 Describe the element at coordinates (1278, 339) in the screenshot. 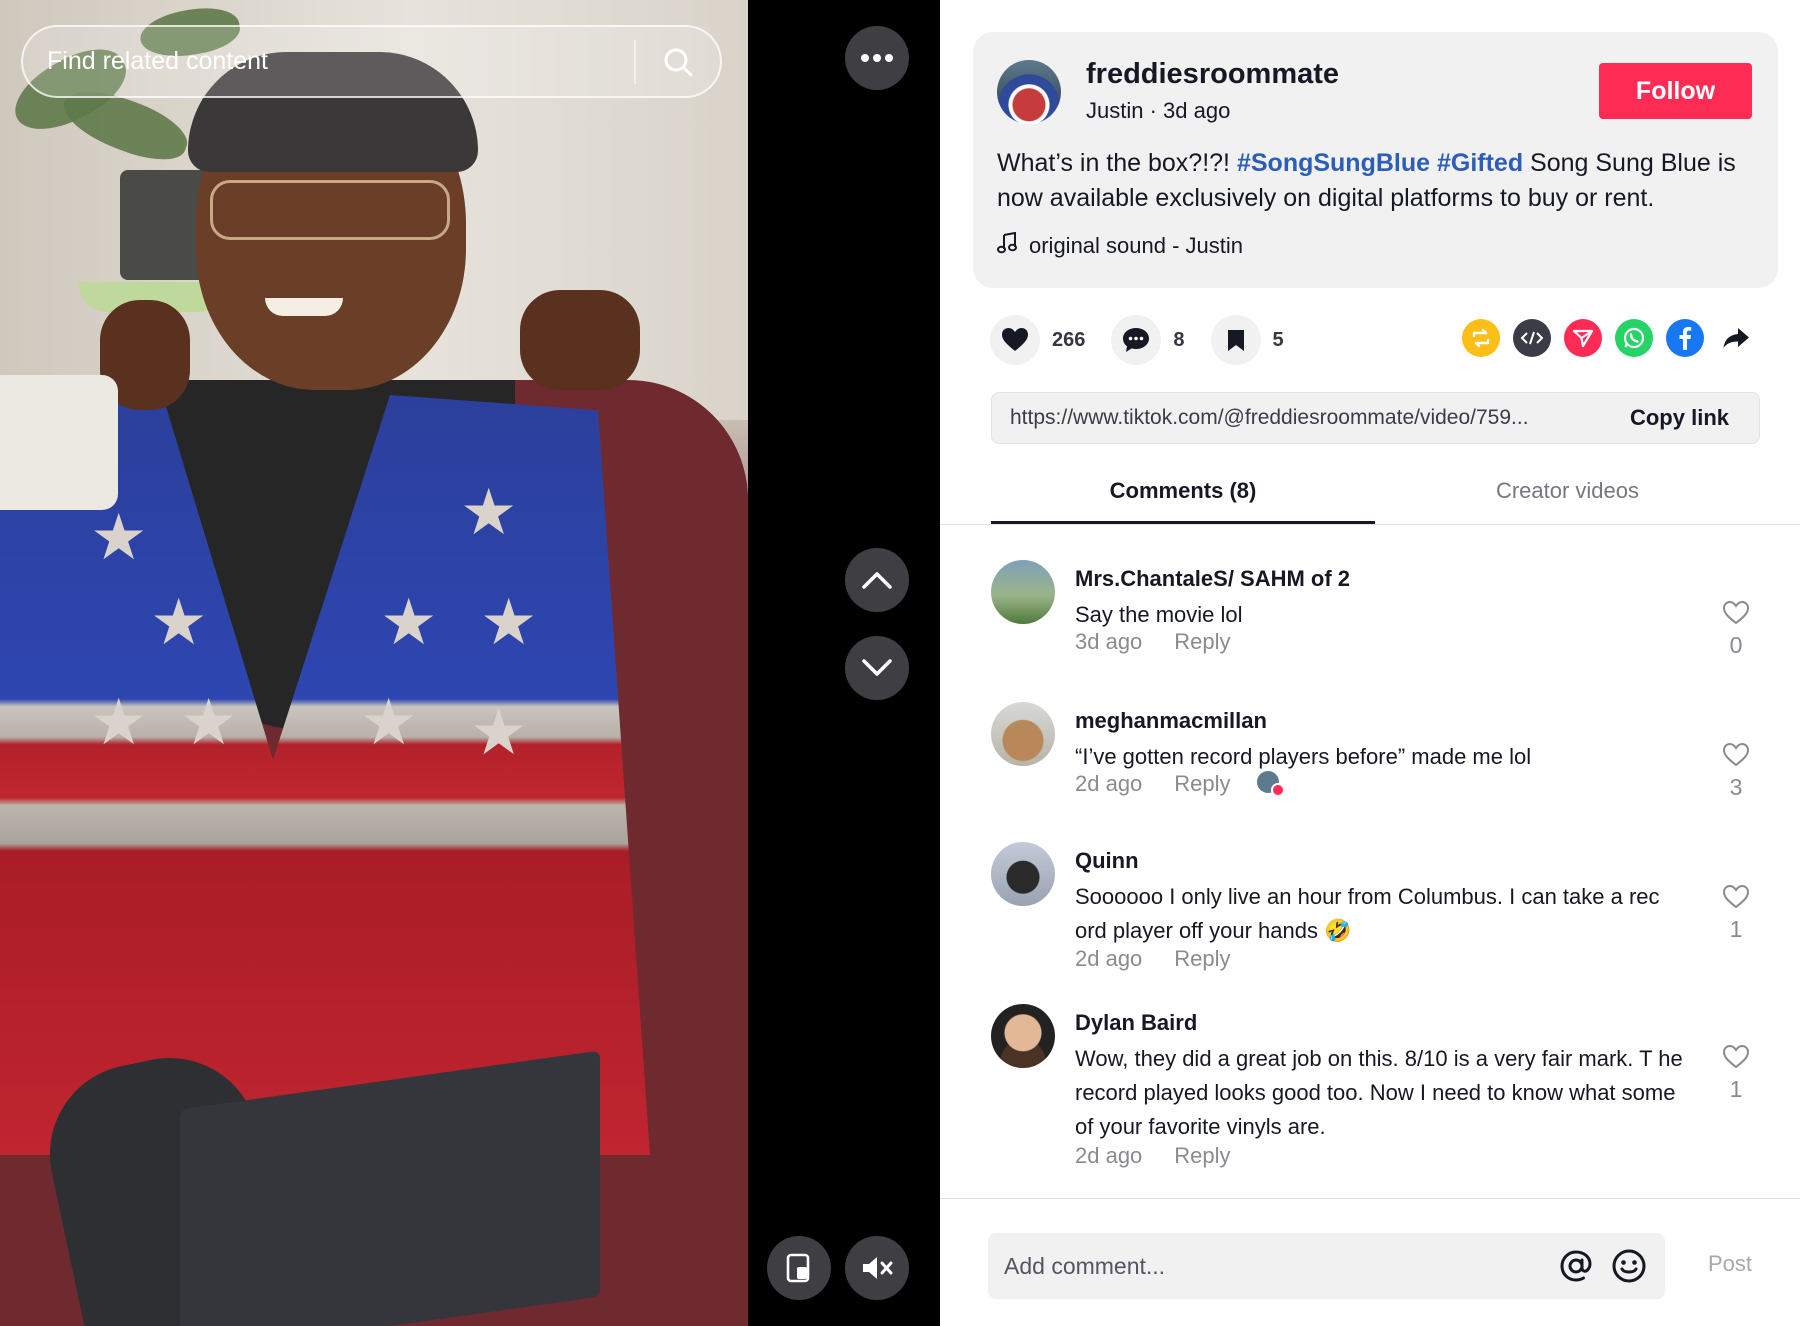

I see `save-count: 5` at that location.